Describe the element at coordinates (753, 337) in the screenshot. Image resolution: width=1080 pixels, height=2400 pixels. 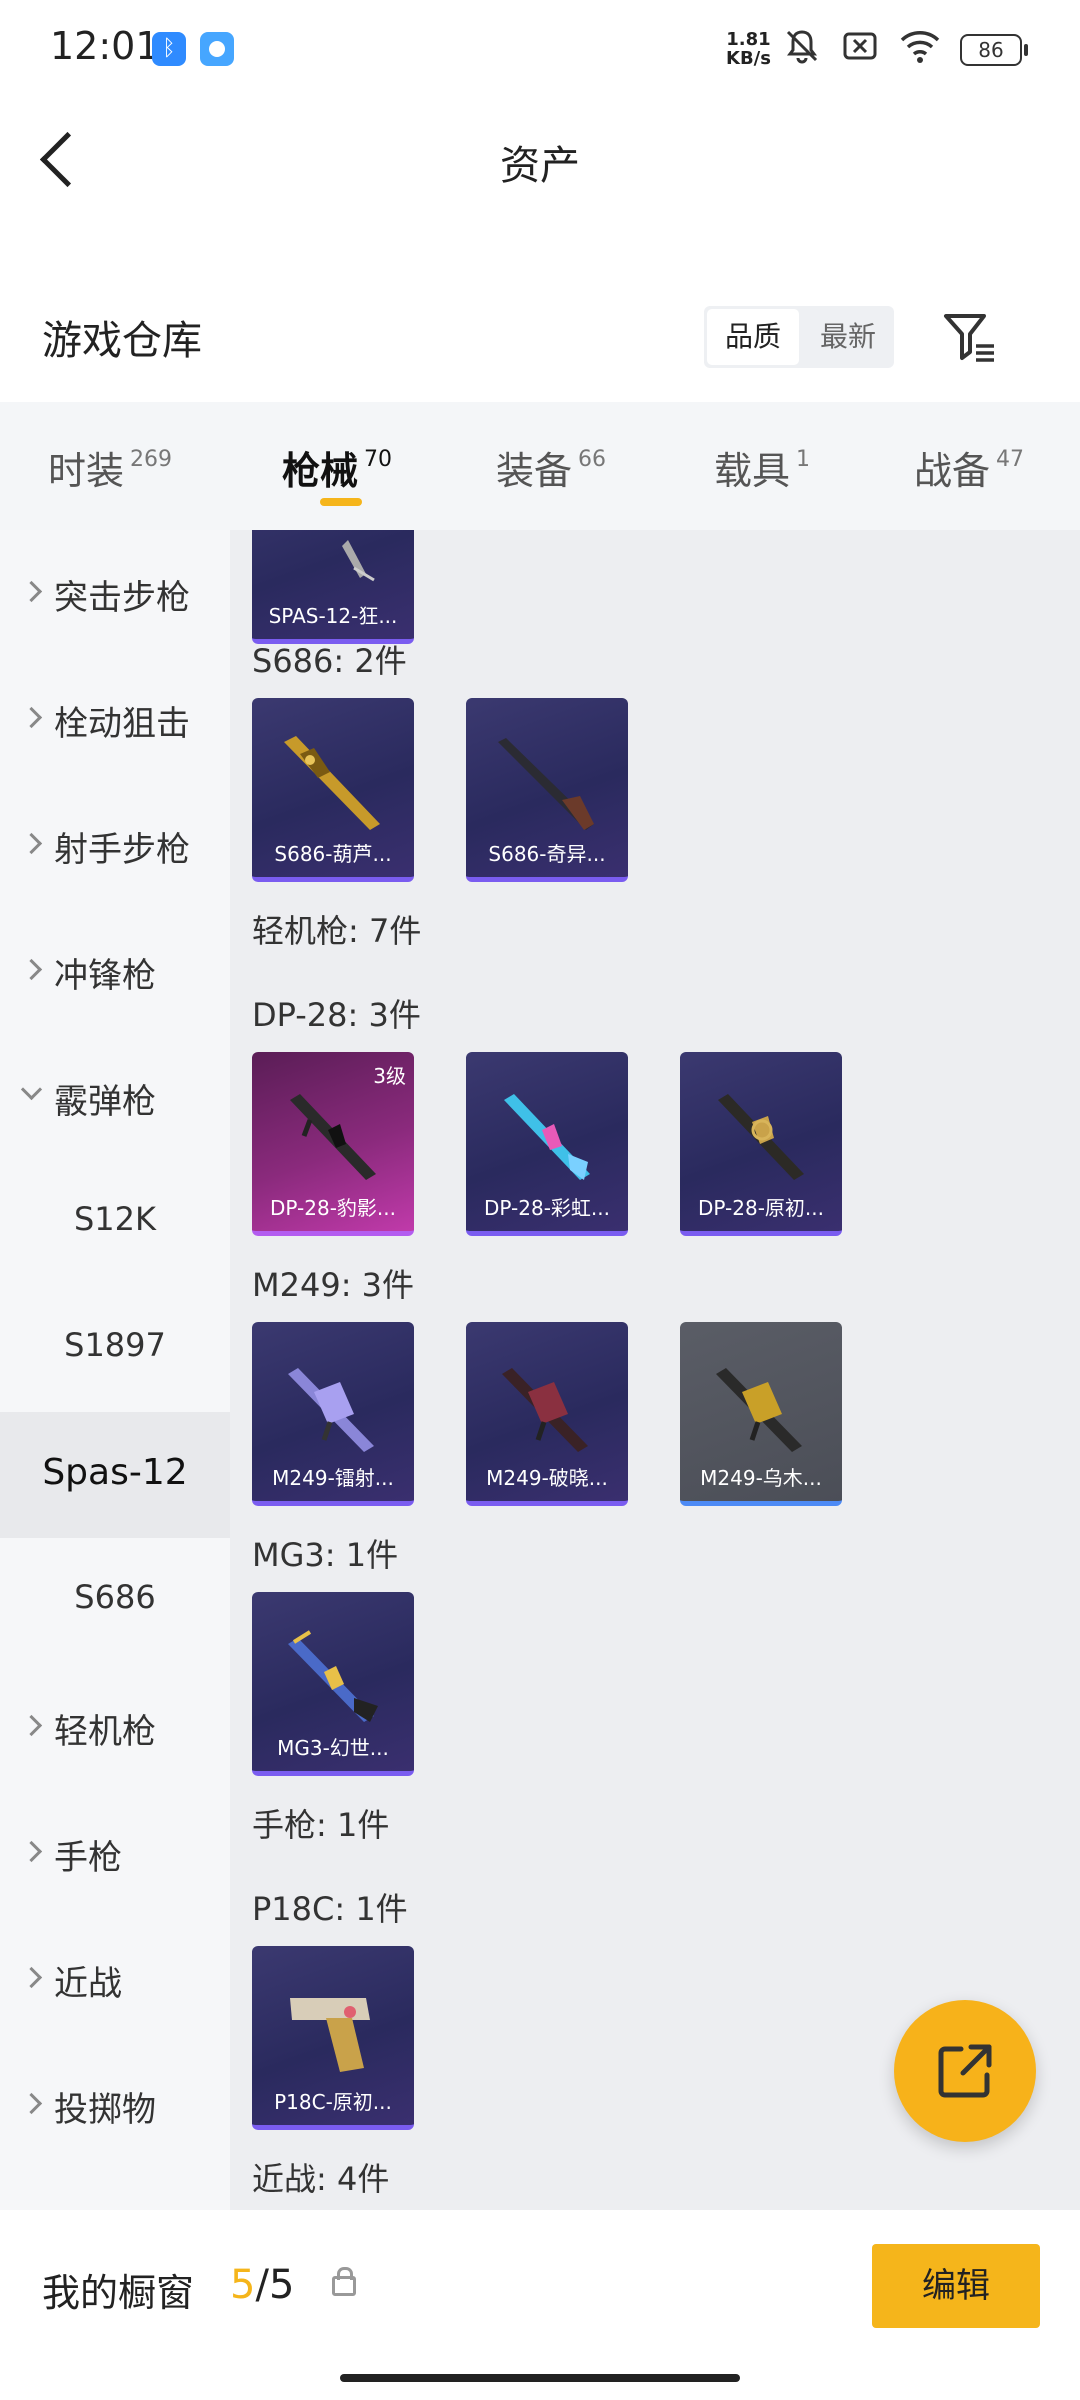
I see `sort-by-quality: 品质` at that location.